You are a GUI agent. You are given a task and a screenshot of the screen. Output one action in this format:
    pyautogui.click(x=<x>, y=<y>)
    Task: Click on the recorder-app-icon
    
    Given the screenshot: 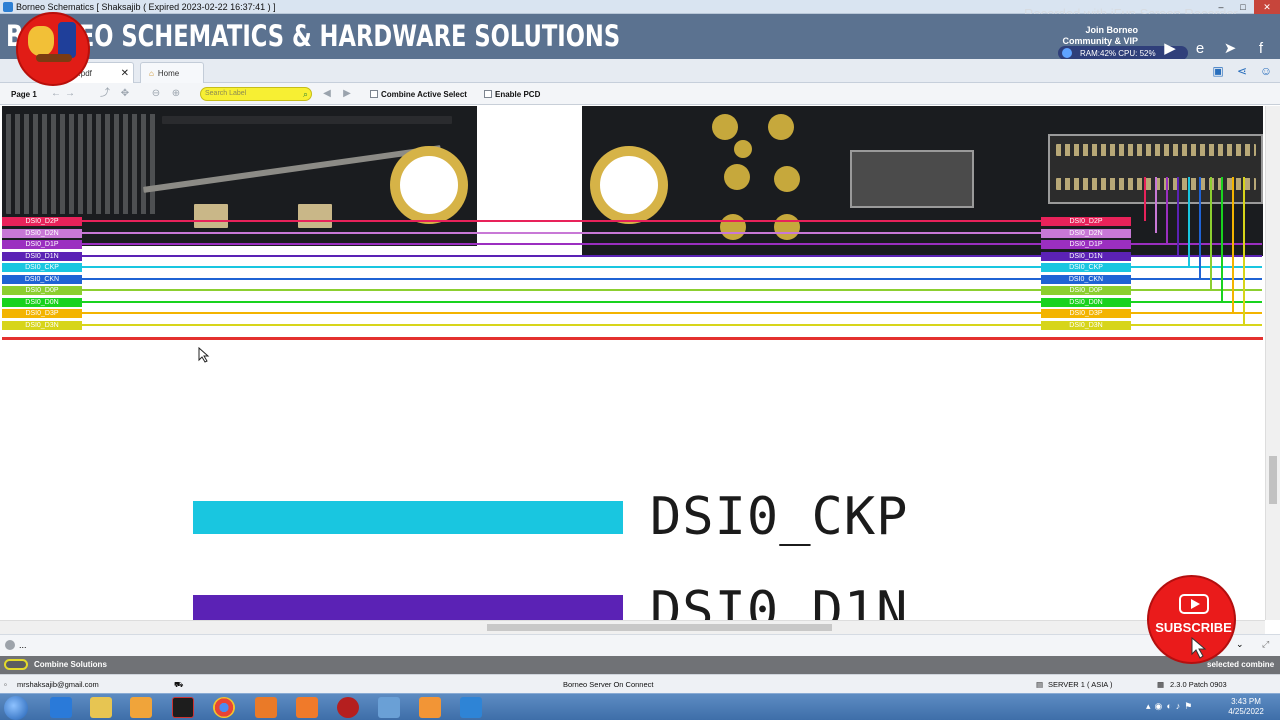 What is the action you would take?
    pyautogui.click(x=183, y=707)
    